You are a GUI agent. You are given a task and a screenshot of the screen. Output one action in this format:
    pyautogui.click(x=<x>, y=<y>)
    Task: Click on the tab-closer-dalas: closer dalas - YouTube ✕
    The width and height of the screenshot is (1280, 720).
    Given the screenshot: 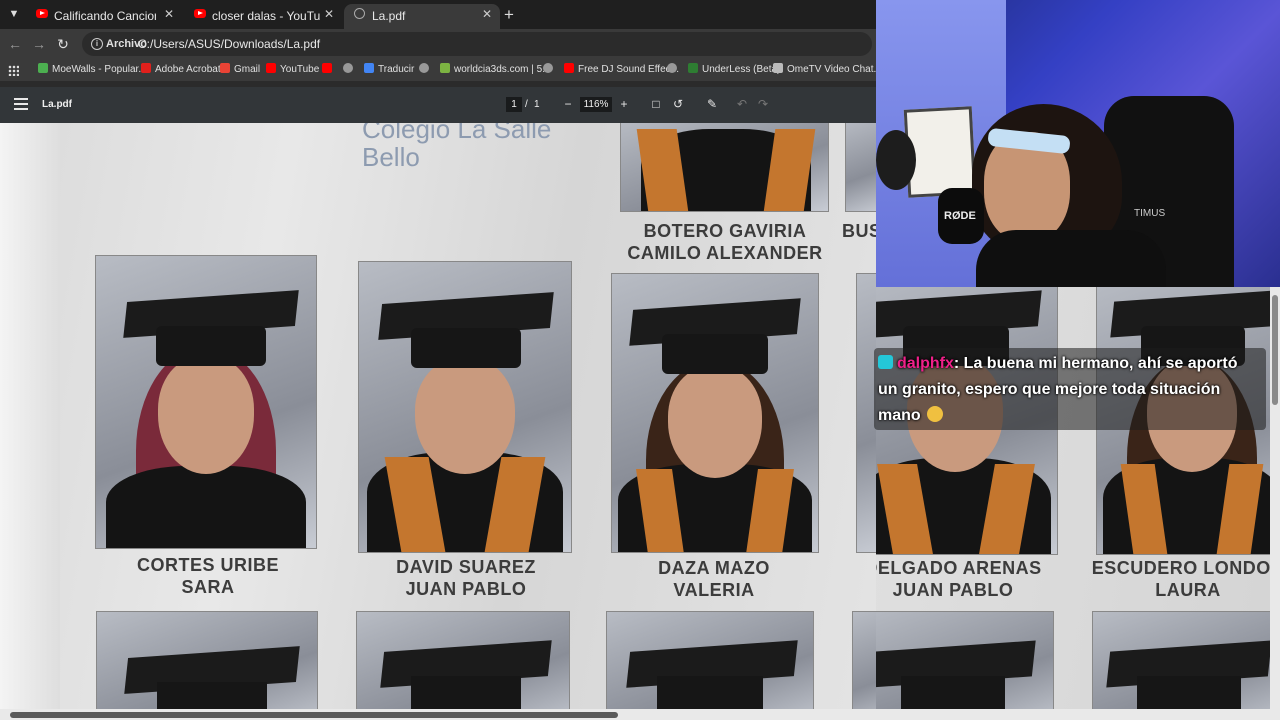 What is the action you would take?
    pyautogui.click(x=263, y=16)
    